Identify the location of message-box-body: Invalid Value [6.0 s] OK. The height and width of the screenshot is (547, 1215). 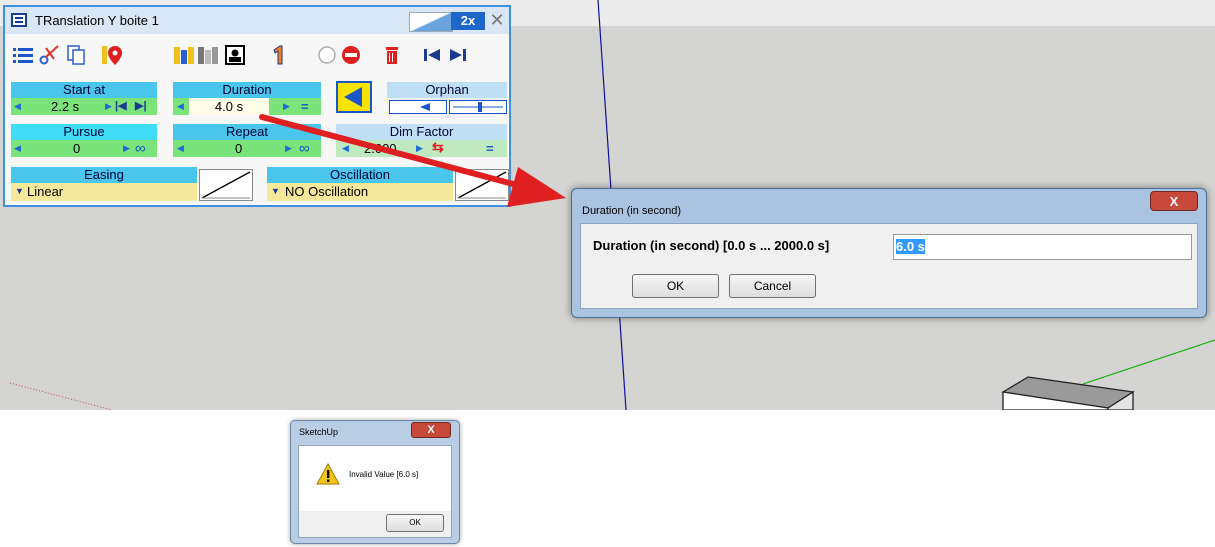
(375, 491).